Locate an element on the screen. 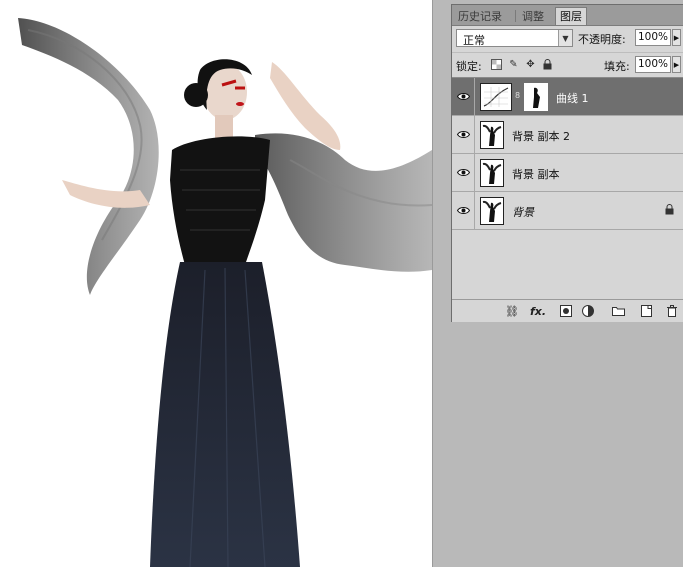 The image size is (683, 567). group-folder-icon is located at coordinates (618, 311).